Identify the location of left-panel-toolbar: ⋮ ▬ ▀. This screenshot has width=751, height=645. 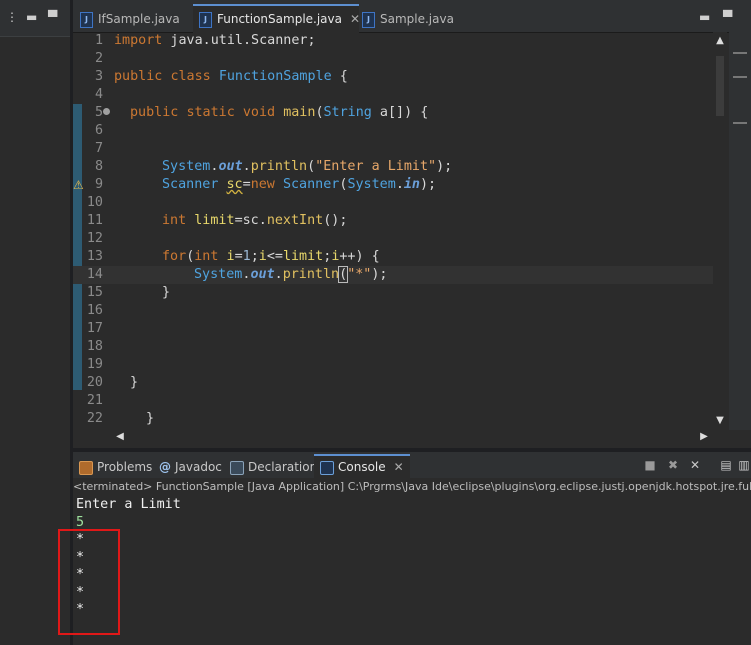
(35, 18).